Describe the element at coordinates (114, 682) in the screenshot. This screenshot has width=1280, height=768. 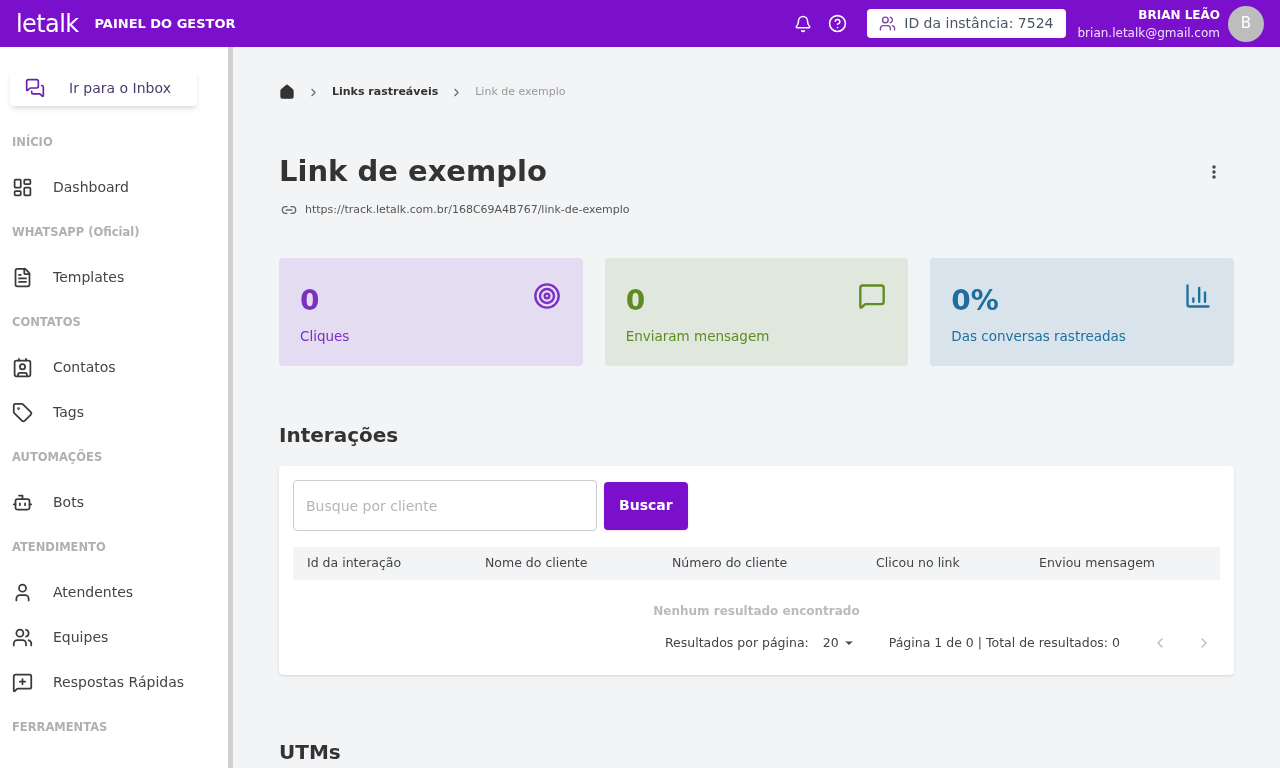
I see `sidebar-item: Respostas Rápidas` at that location.